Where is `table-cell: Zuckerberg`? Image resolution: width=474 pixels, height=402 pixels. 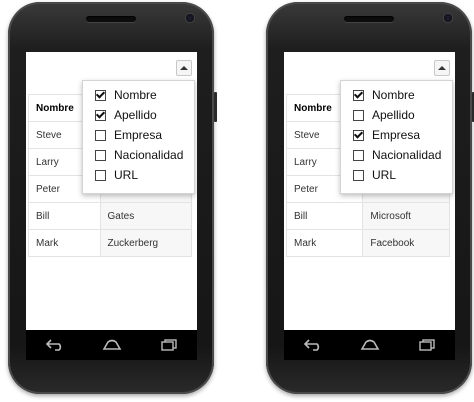
table-cell: Zuckerberg is located at coordinates (146, 243).